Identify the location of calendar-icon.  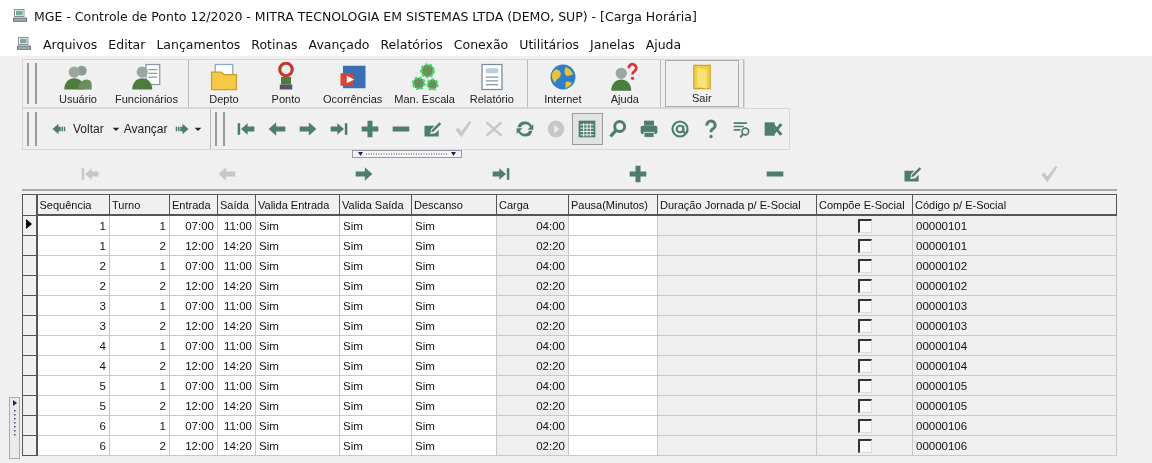
(587, 129).